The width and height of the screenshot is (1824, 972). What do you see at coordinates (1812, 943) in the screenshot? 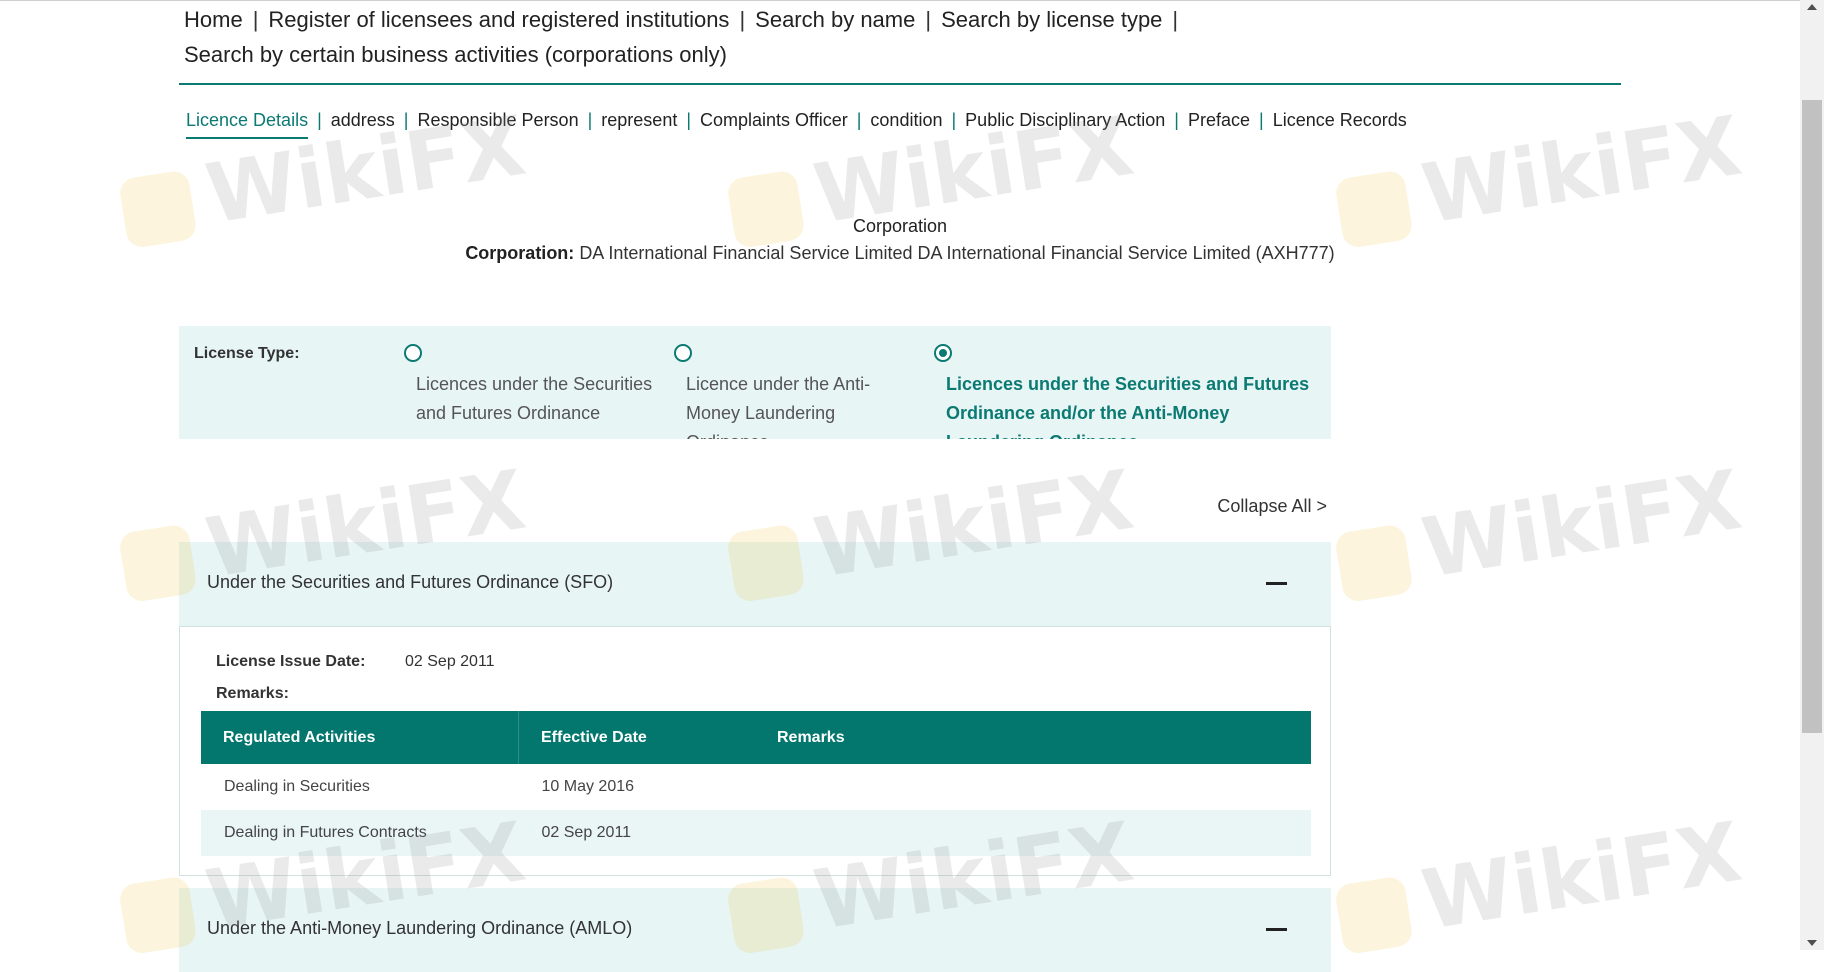
I see `scroll-down-arrow-icon` at bounding box center [1812, 943].